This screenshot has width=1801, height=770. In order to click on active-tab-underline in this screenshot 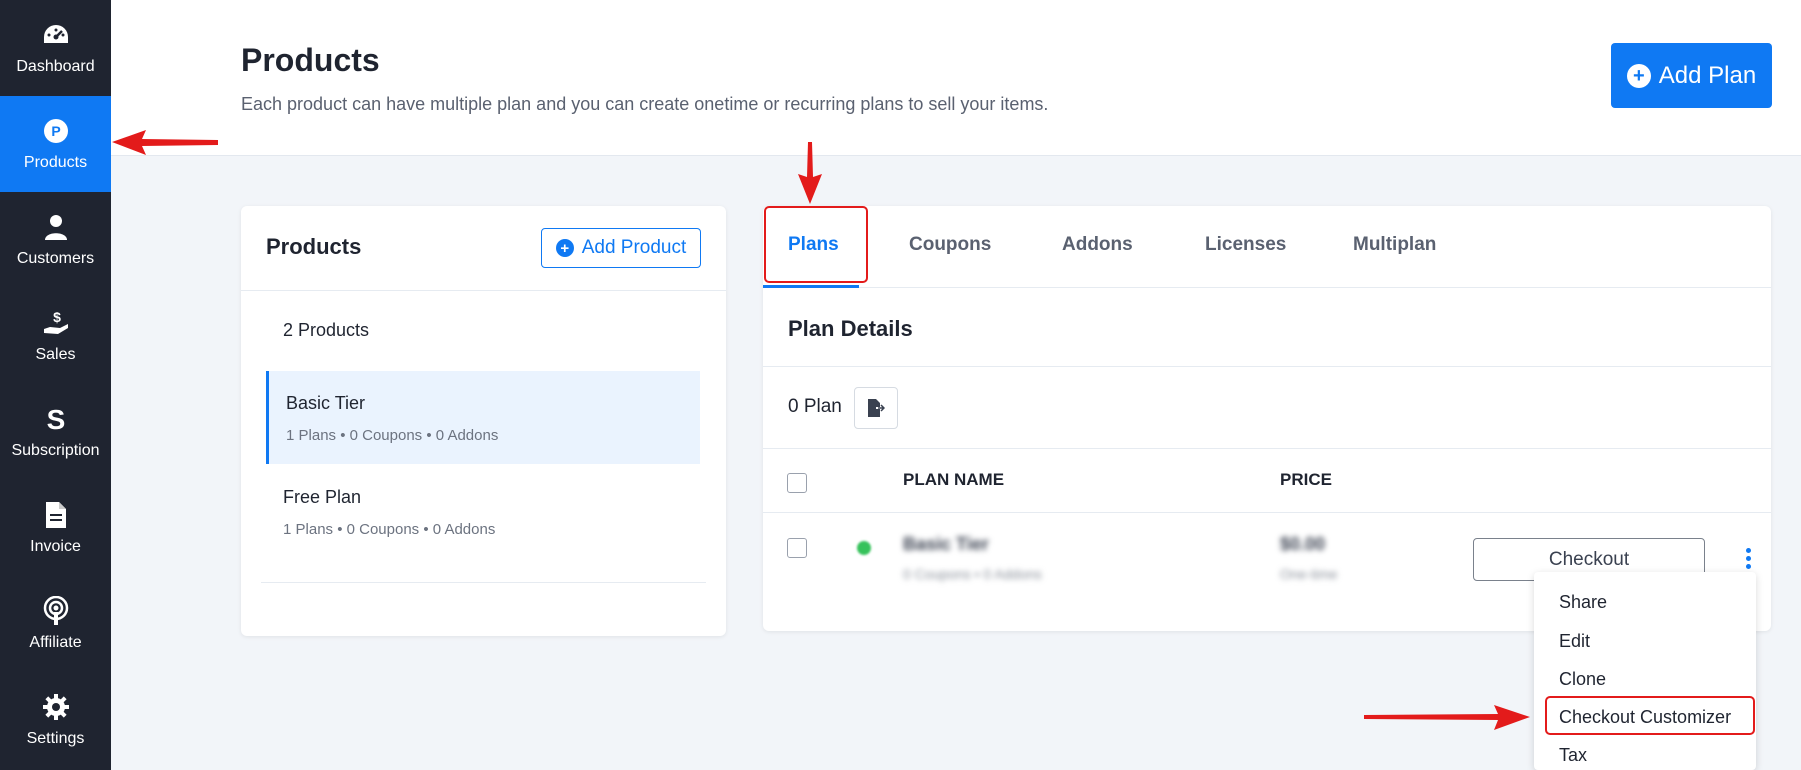, I will do `click(811, 286)`.